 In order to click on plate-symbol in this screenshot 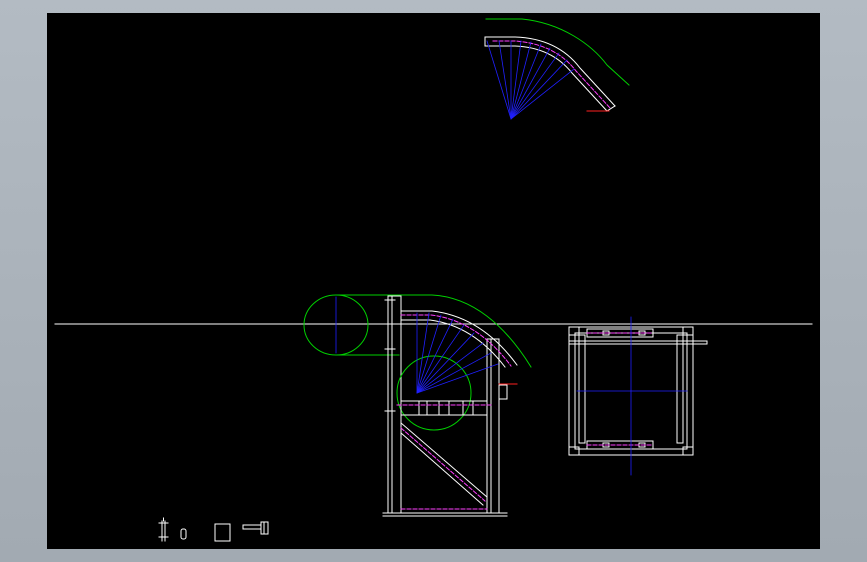, I will do `click(222, 532)`.